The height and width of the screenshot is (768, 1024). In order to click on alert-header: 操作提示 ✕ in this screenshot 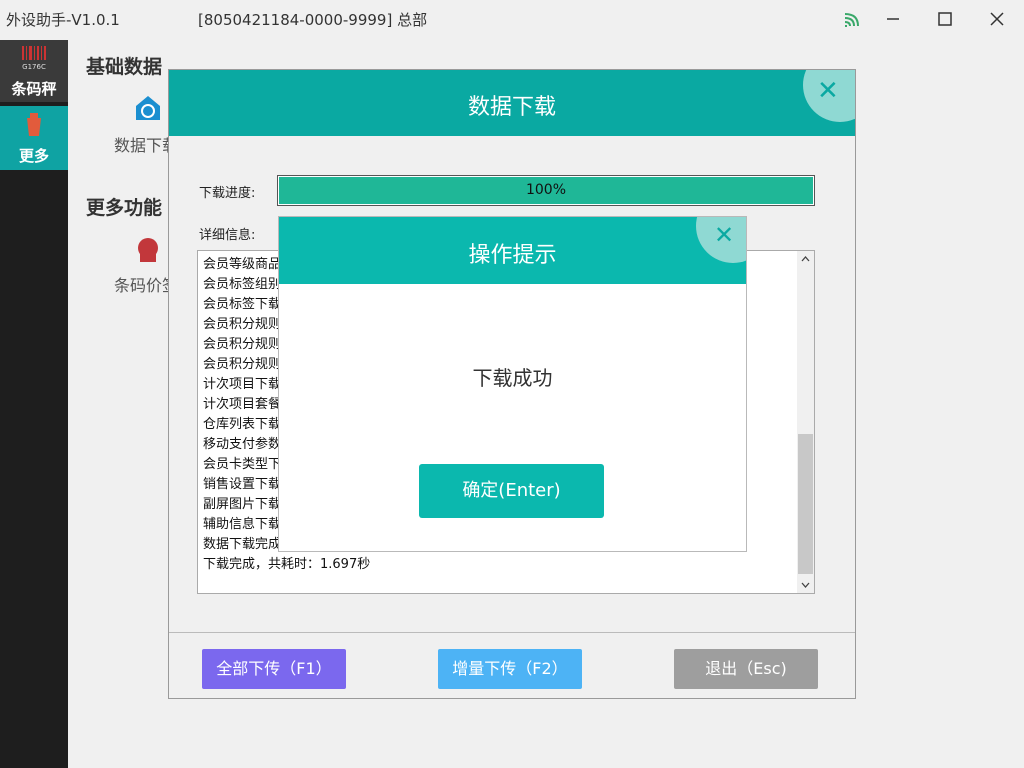, I will do `click(512, 250)`.